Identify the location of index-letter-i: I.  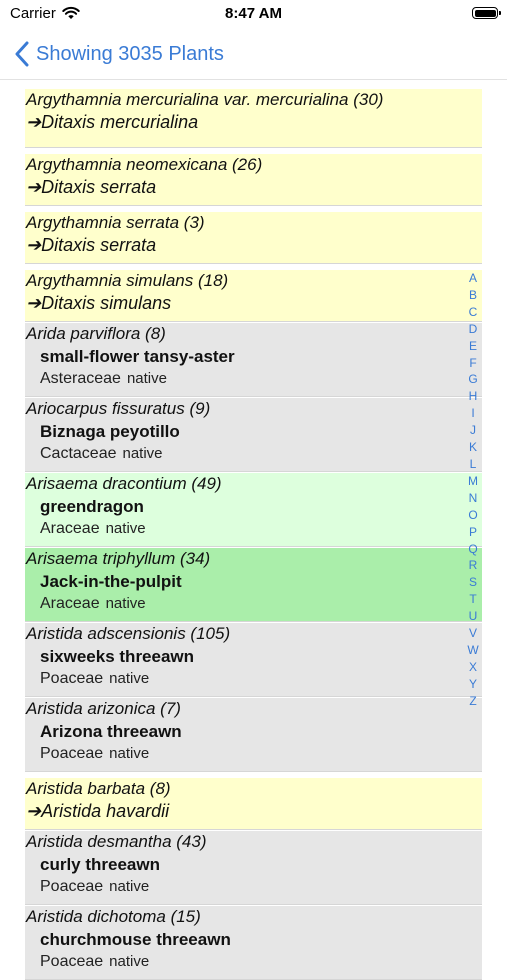
(472, 413).